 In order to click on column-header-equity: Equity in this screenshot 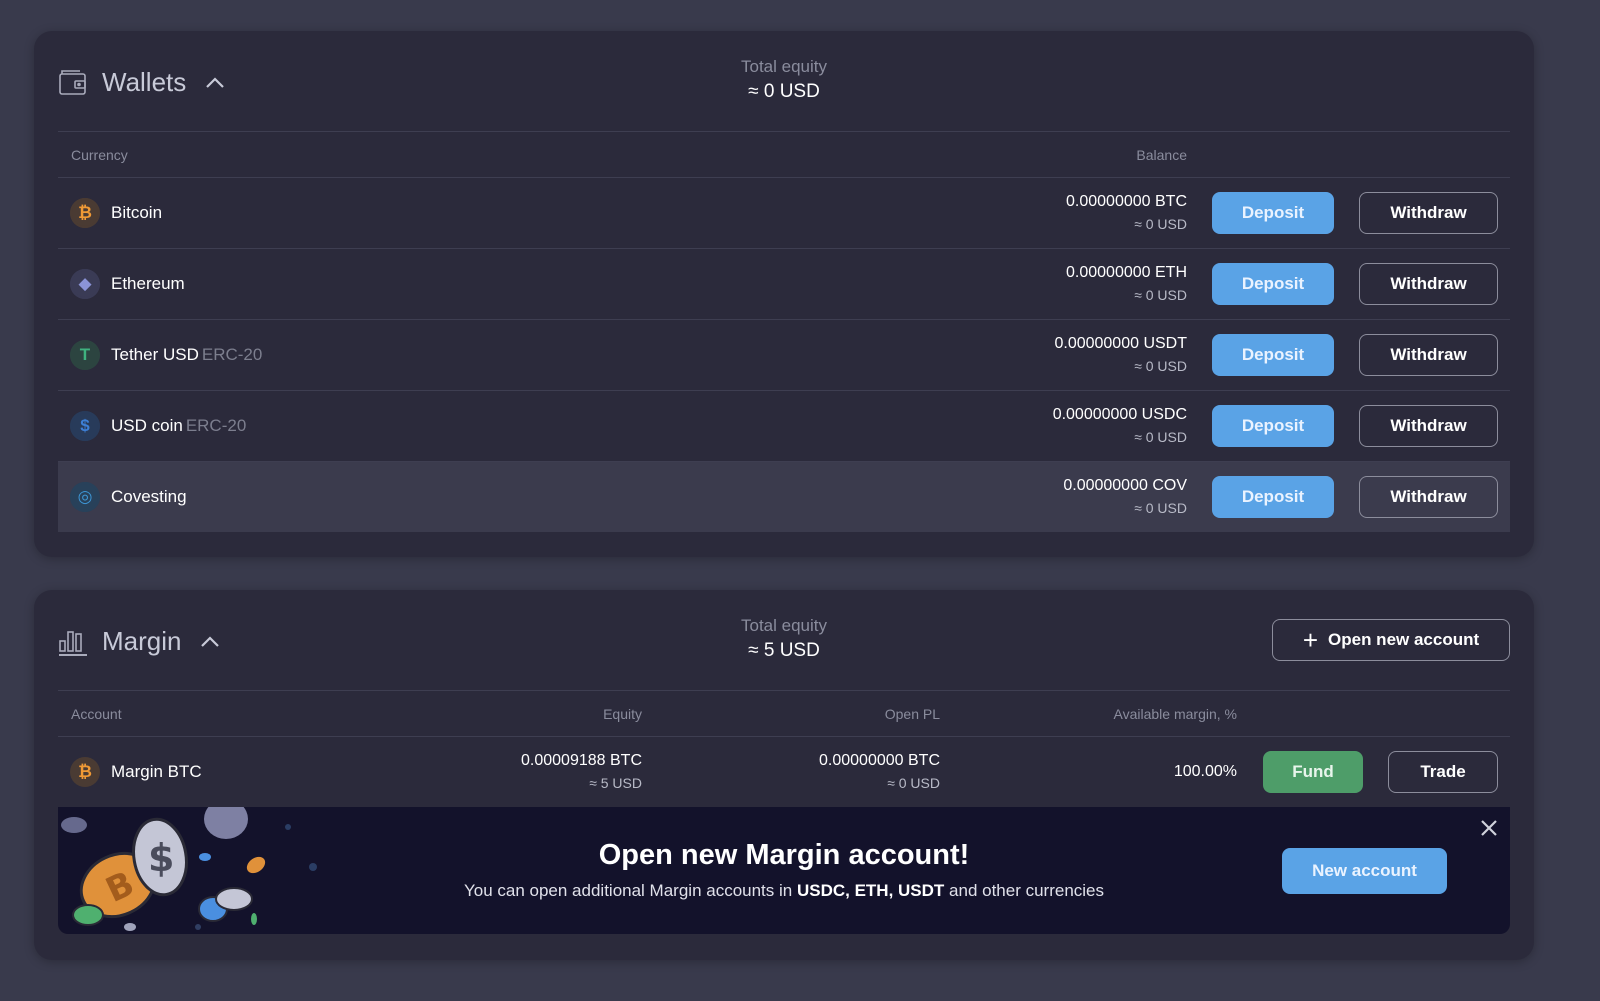, I will do `click(622, 714)`.